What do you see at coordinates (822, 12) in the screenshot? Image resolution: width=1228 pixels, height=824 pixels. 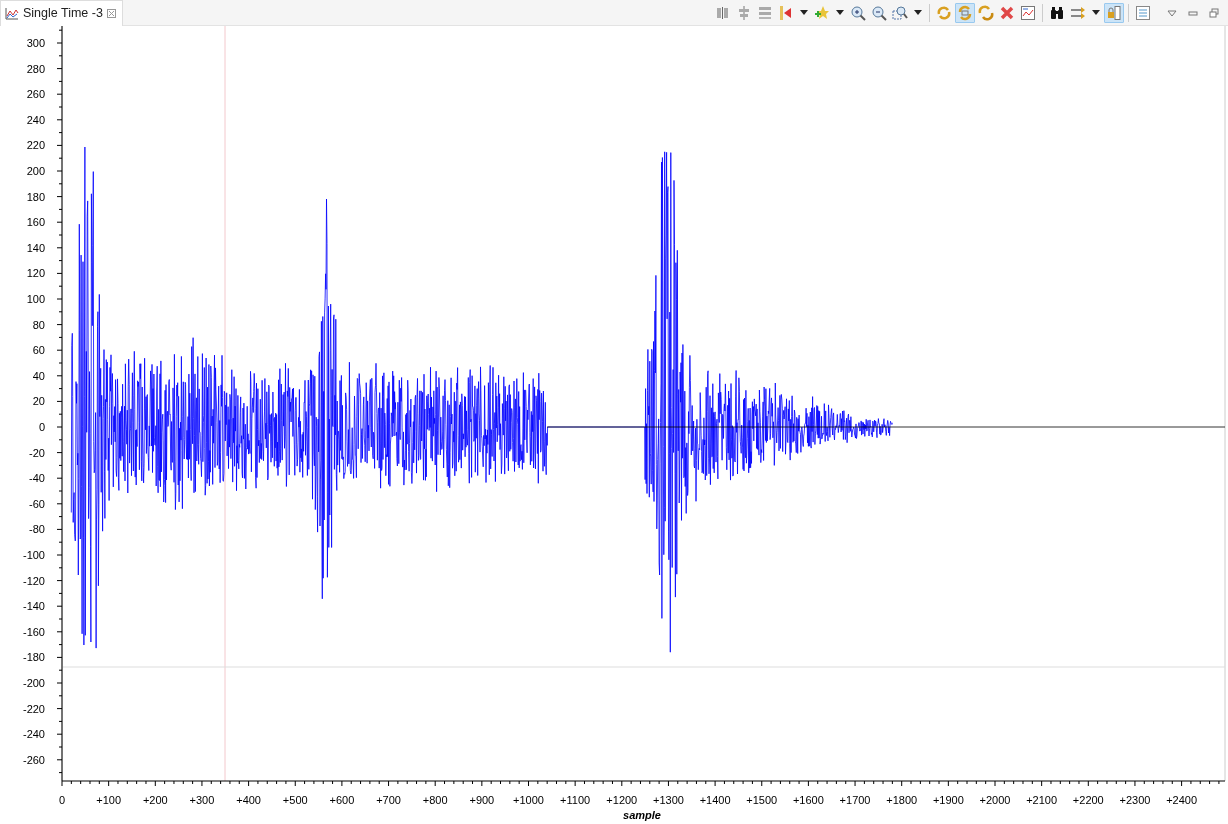 I see `star-plus-icon` at bounding box center [822, 12].